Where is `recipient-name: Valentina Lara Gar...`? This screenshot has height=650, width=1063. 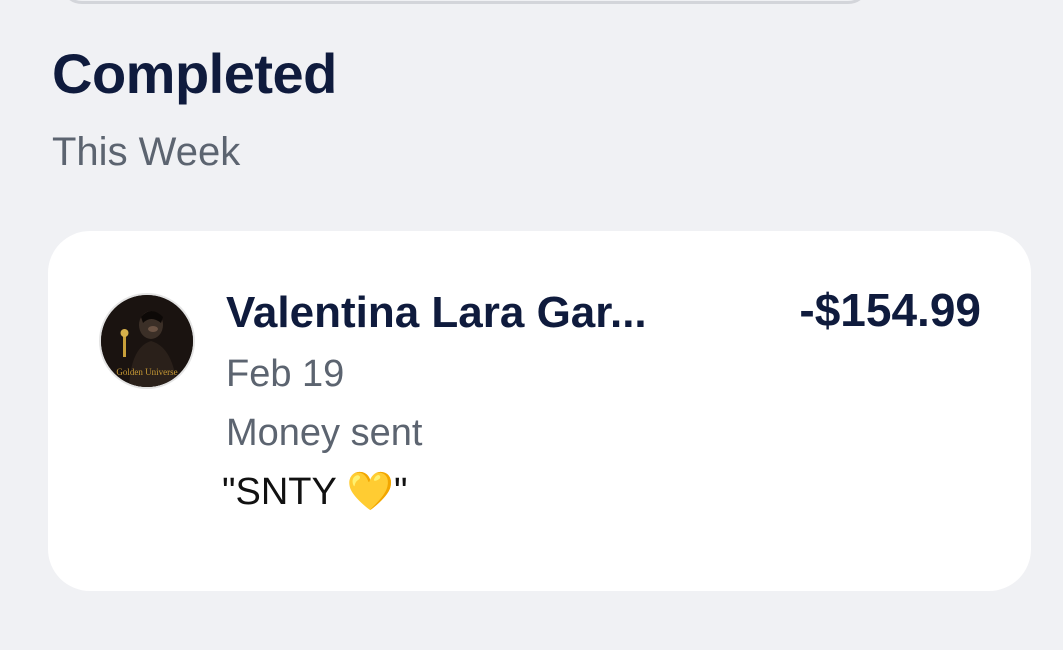
recipient-name: Valentina Lara Gar... is located at coordinates (436, 312).